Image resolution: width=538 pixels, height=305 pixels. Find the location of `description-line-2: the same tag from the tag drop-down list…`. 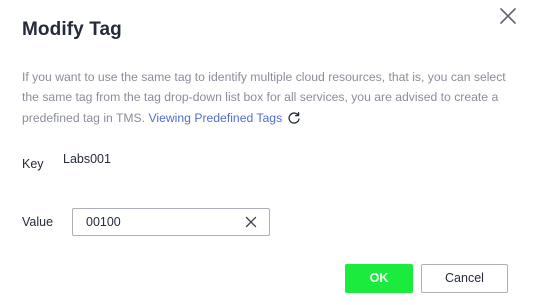

description-line-2: the same tag from the tag drop-down list… is located at coordinates (260, 97).